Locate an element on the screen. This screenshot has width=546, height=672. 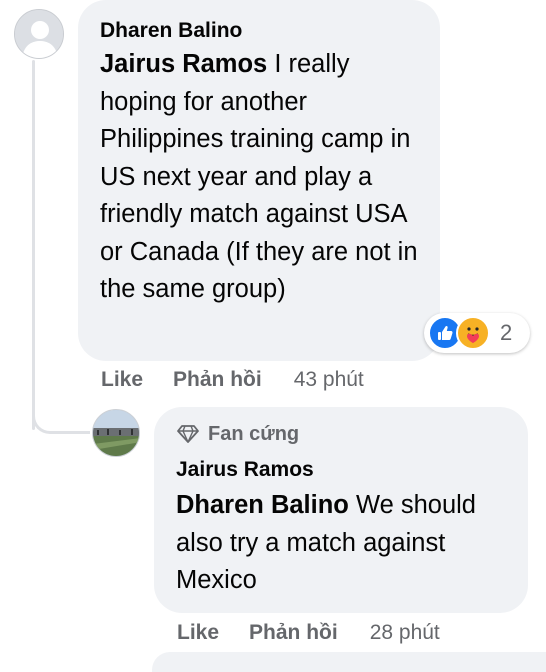
thread-connector-line is located at coordinates (33, 245).